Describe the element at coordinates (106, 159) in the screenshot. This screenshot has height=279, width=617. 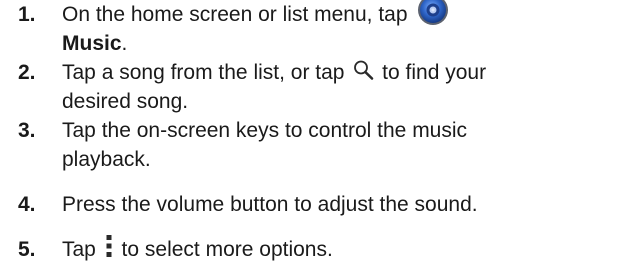
I see `step-text-line2: playback.` at that location.